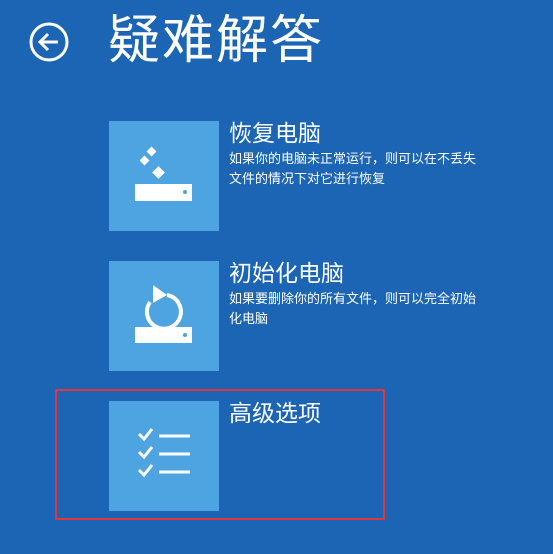 This screenshot has width=553, height=554. What do you see at coordinates (286, 274) in the screenshot?
I see `initialize-pc-title: 初始化电脑` at bounding box center [286, 274].